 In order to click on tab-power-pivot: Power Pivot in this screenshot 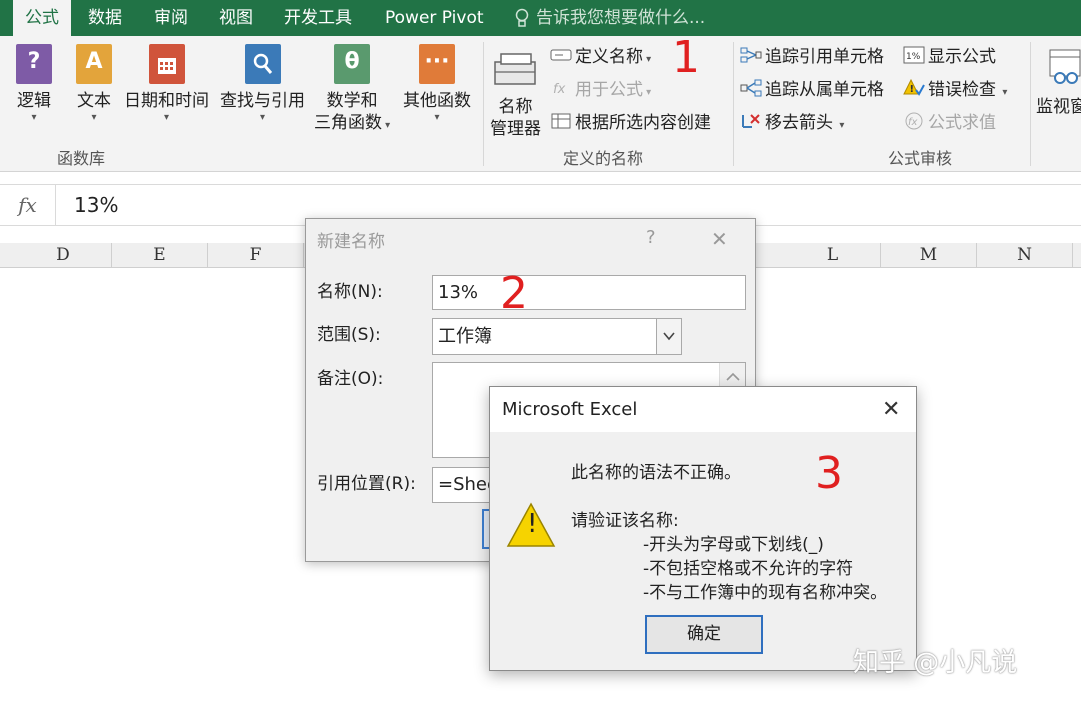, I will do `click(434, 18)`.